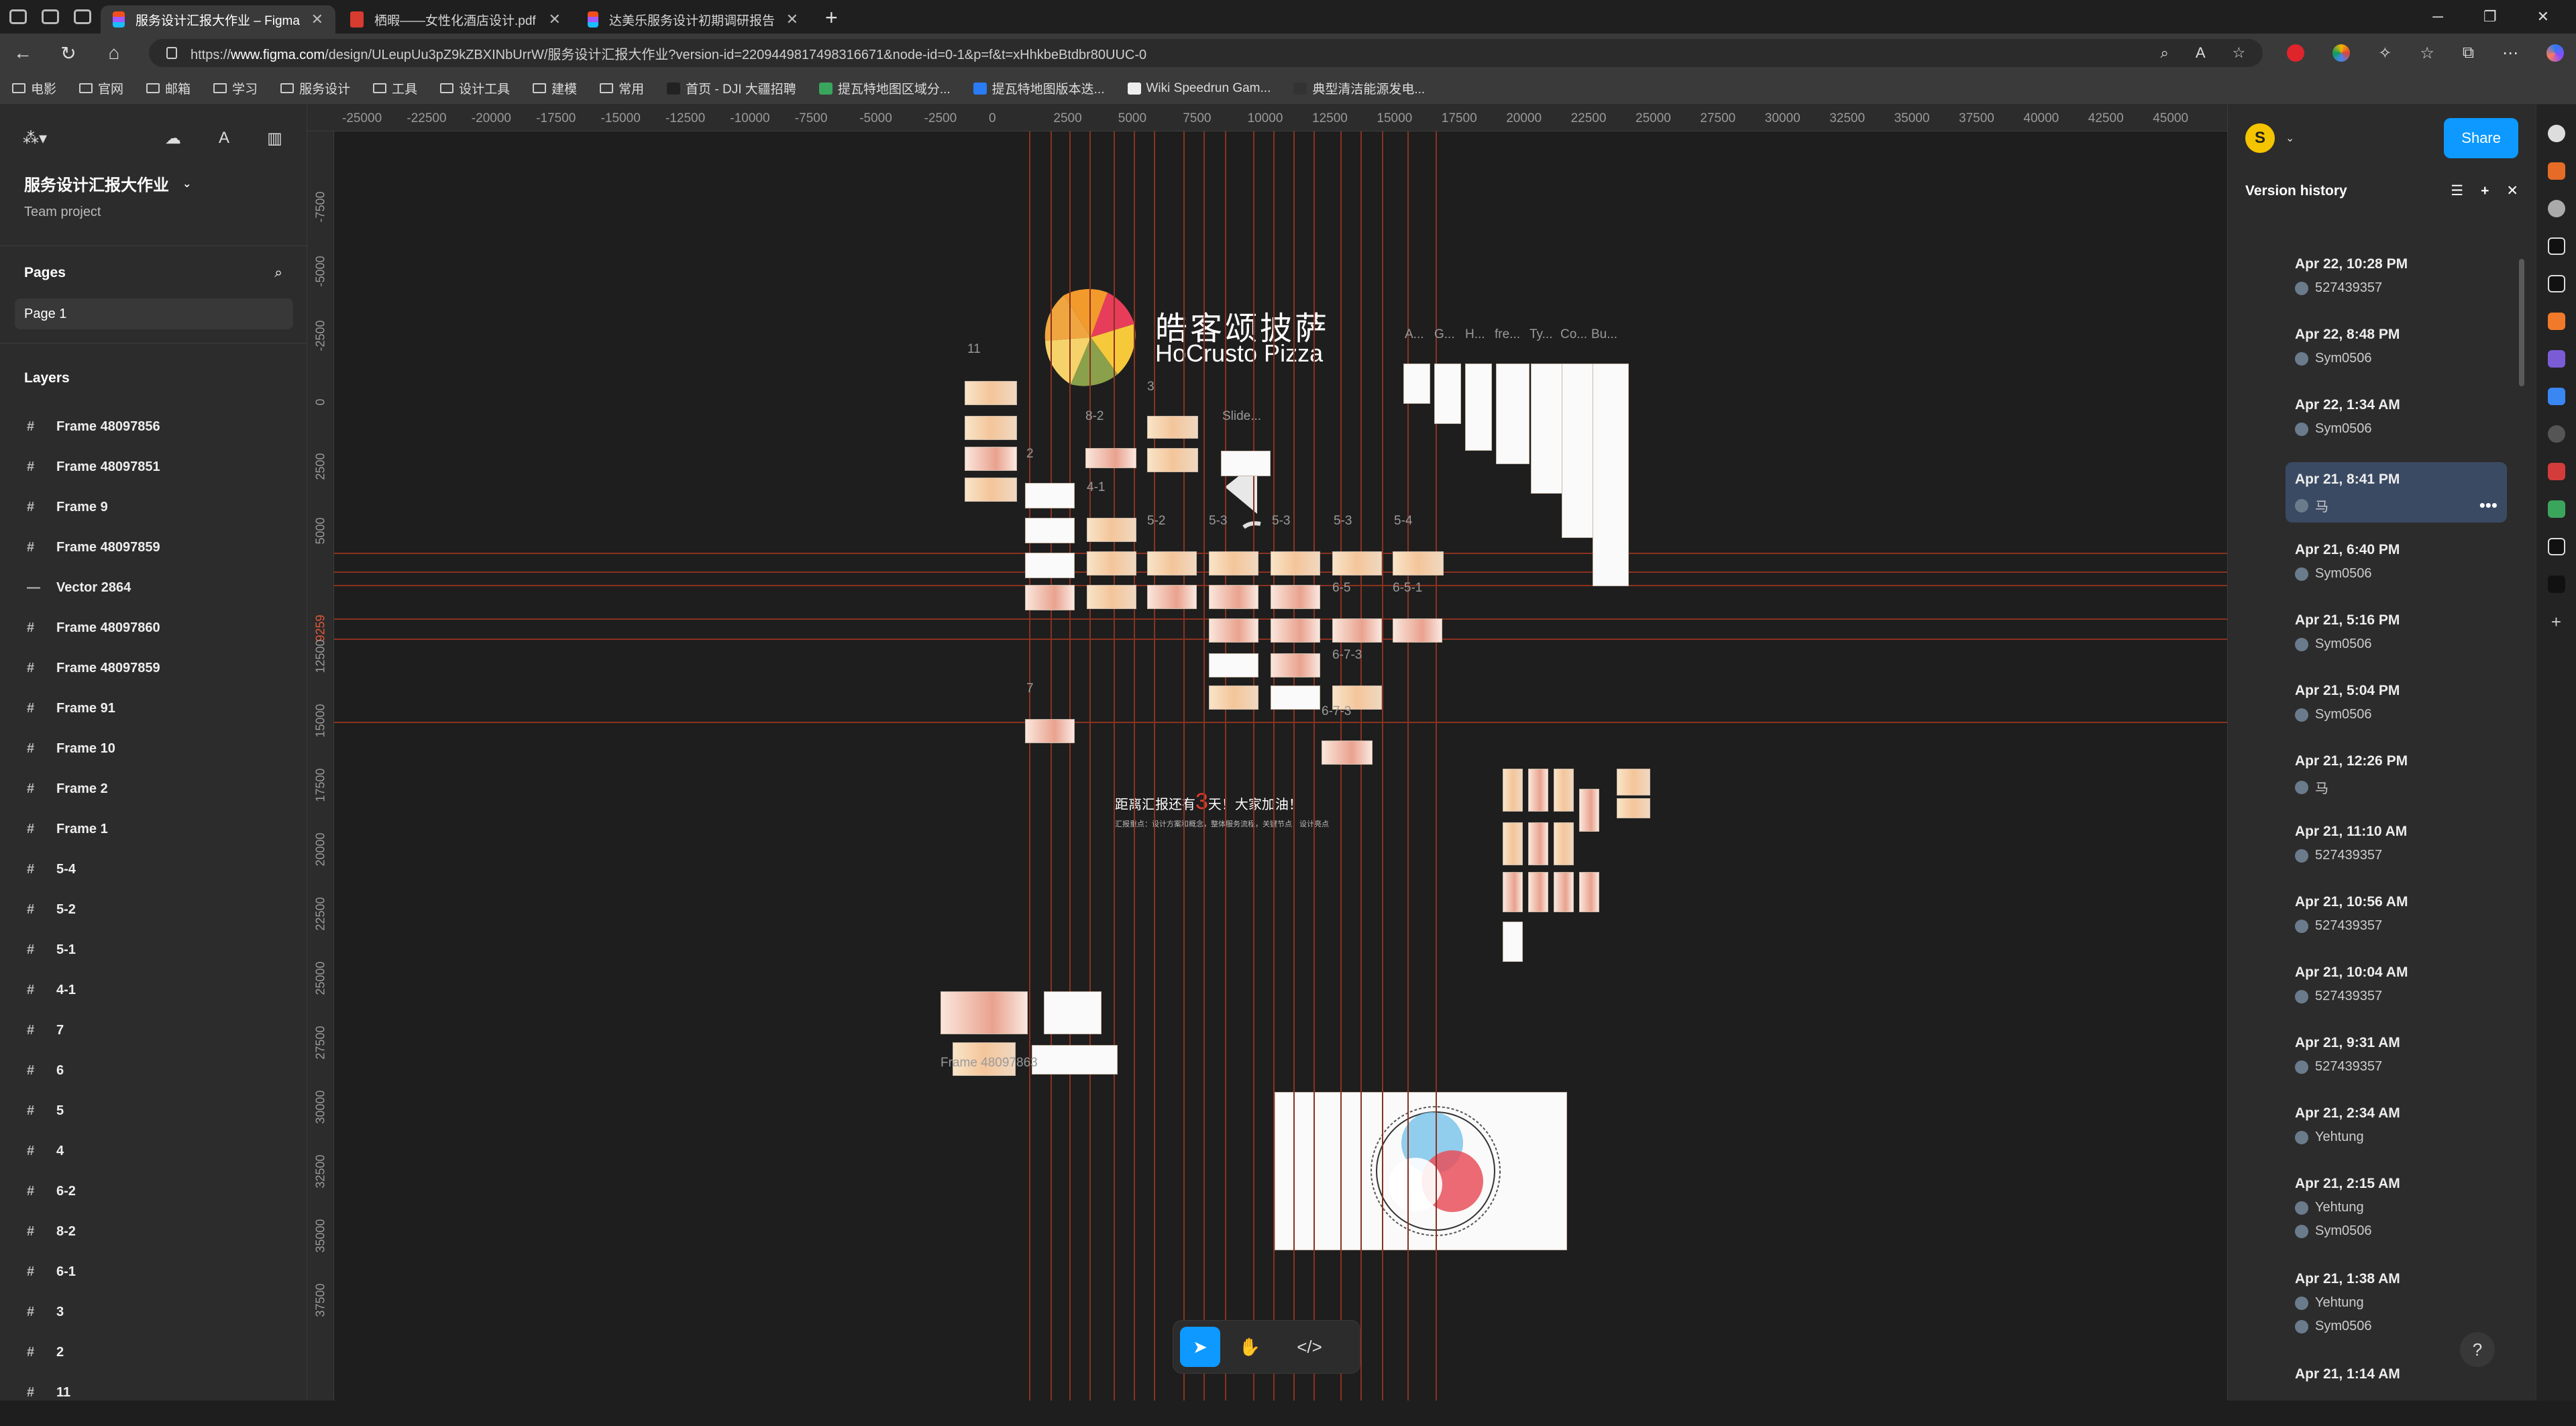  I want to click on layer-item: #8-2, so click(153, 1231).